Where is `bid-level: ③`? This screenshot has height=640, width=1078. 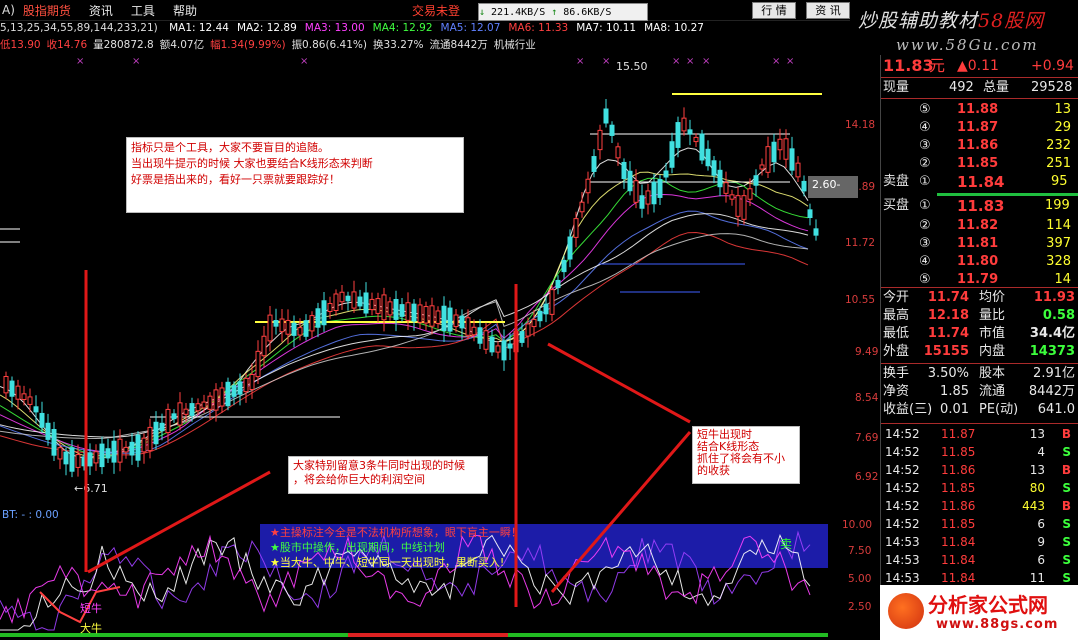
bid-level: ③ is located at coordinates (925, 243).